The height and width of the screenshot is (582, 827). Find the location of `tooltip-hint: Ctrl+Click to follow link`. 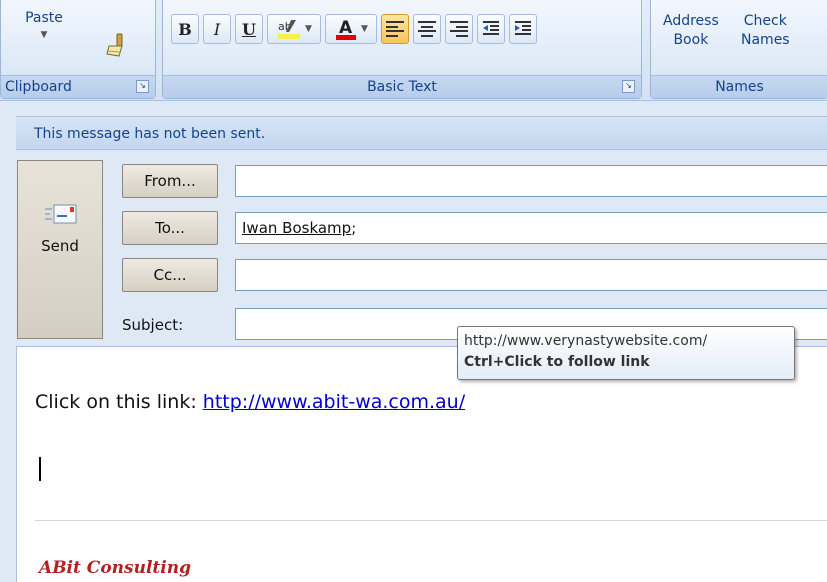

tooltip-hint: Ctrl+Click to follow link is located at coordinates (557, 362).